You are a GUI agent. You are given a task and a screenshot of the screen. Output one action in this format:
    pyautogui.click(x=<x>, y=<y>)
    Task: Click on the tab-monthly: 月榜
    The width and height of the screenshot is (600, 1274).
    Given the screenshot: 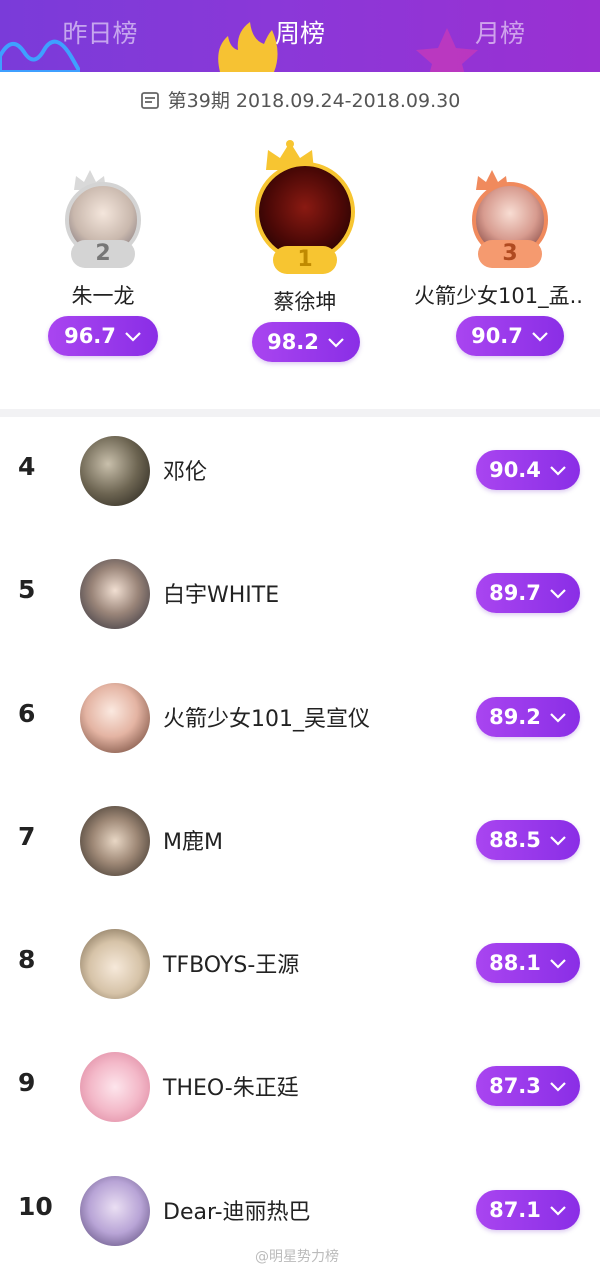 What is the action you would take?
    pyautogui.click(x=500, y=36)
    